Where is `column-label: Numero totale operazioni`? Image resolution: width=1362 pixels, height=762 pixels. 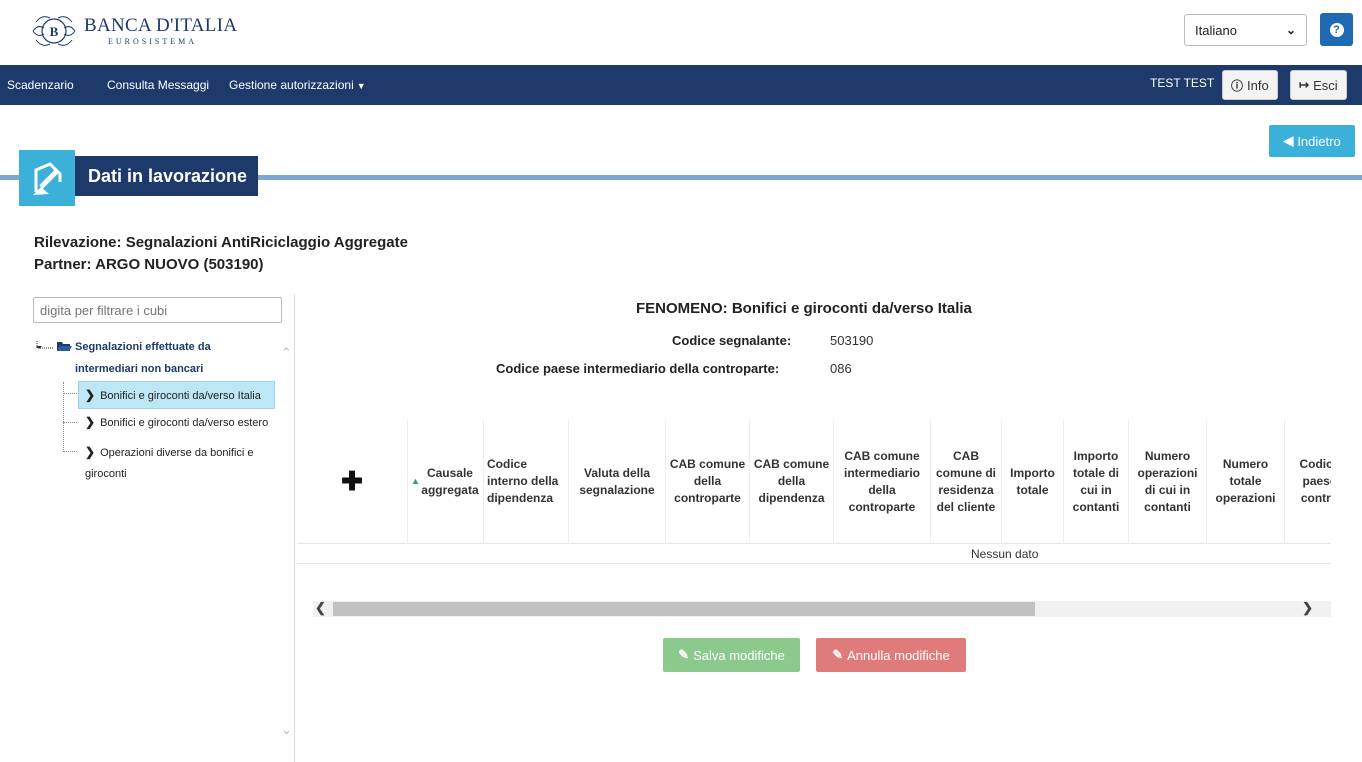 column-label: Numero totale operazioni is located at coordinates (1245, 481).